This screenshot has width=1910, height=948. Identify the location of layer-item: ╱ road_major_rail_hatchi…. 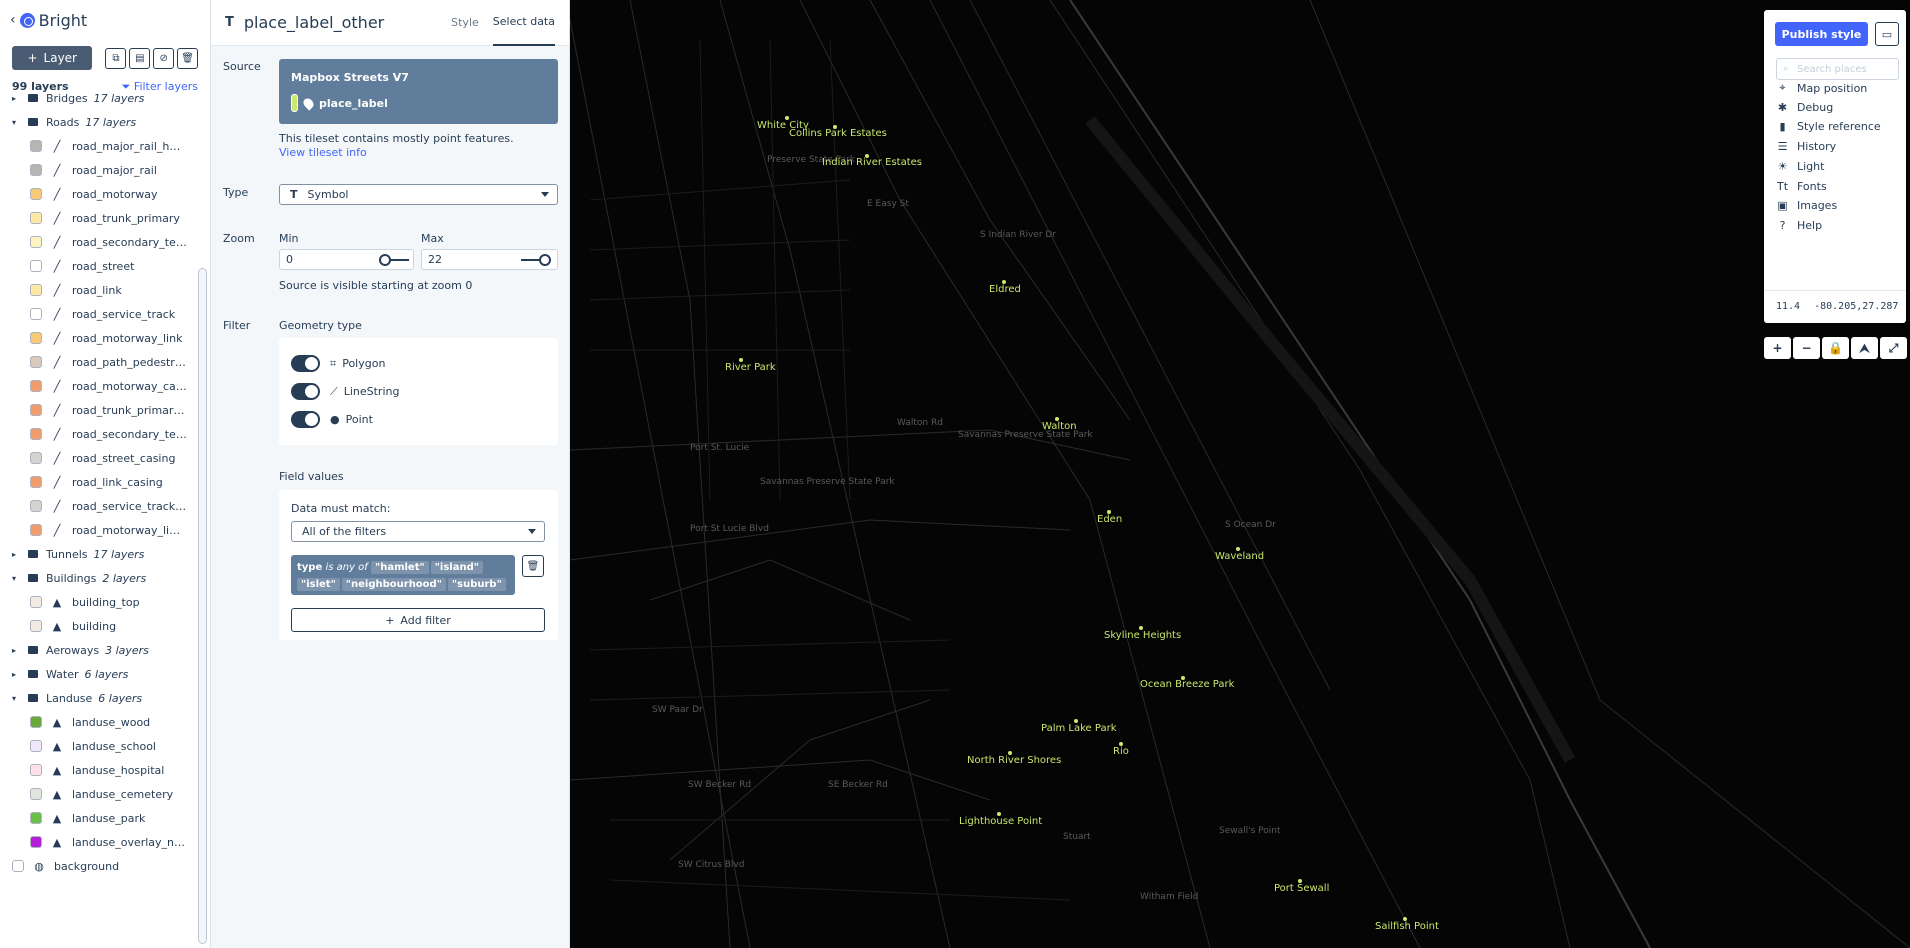
(98, 146).